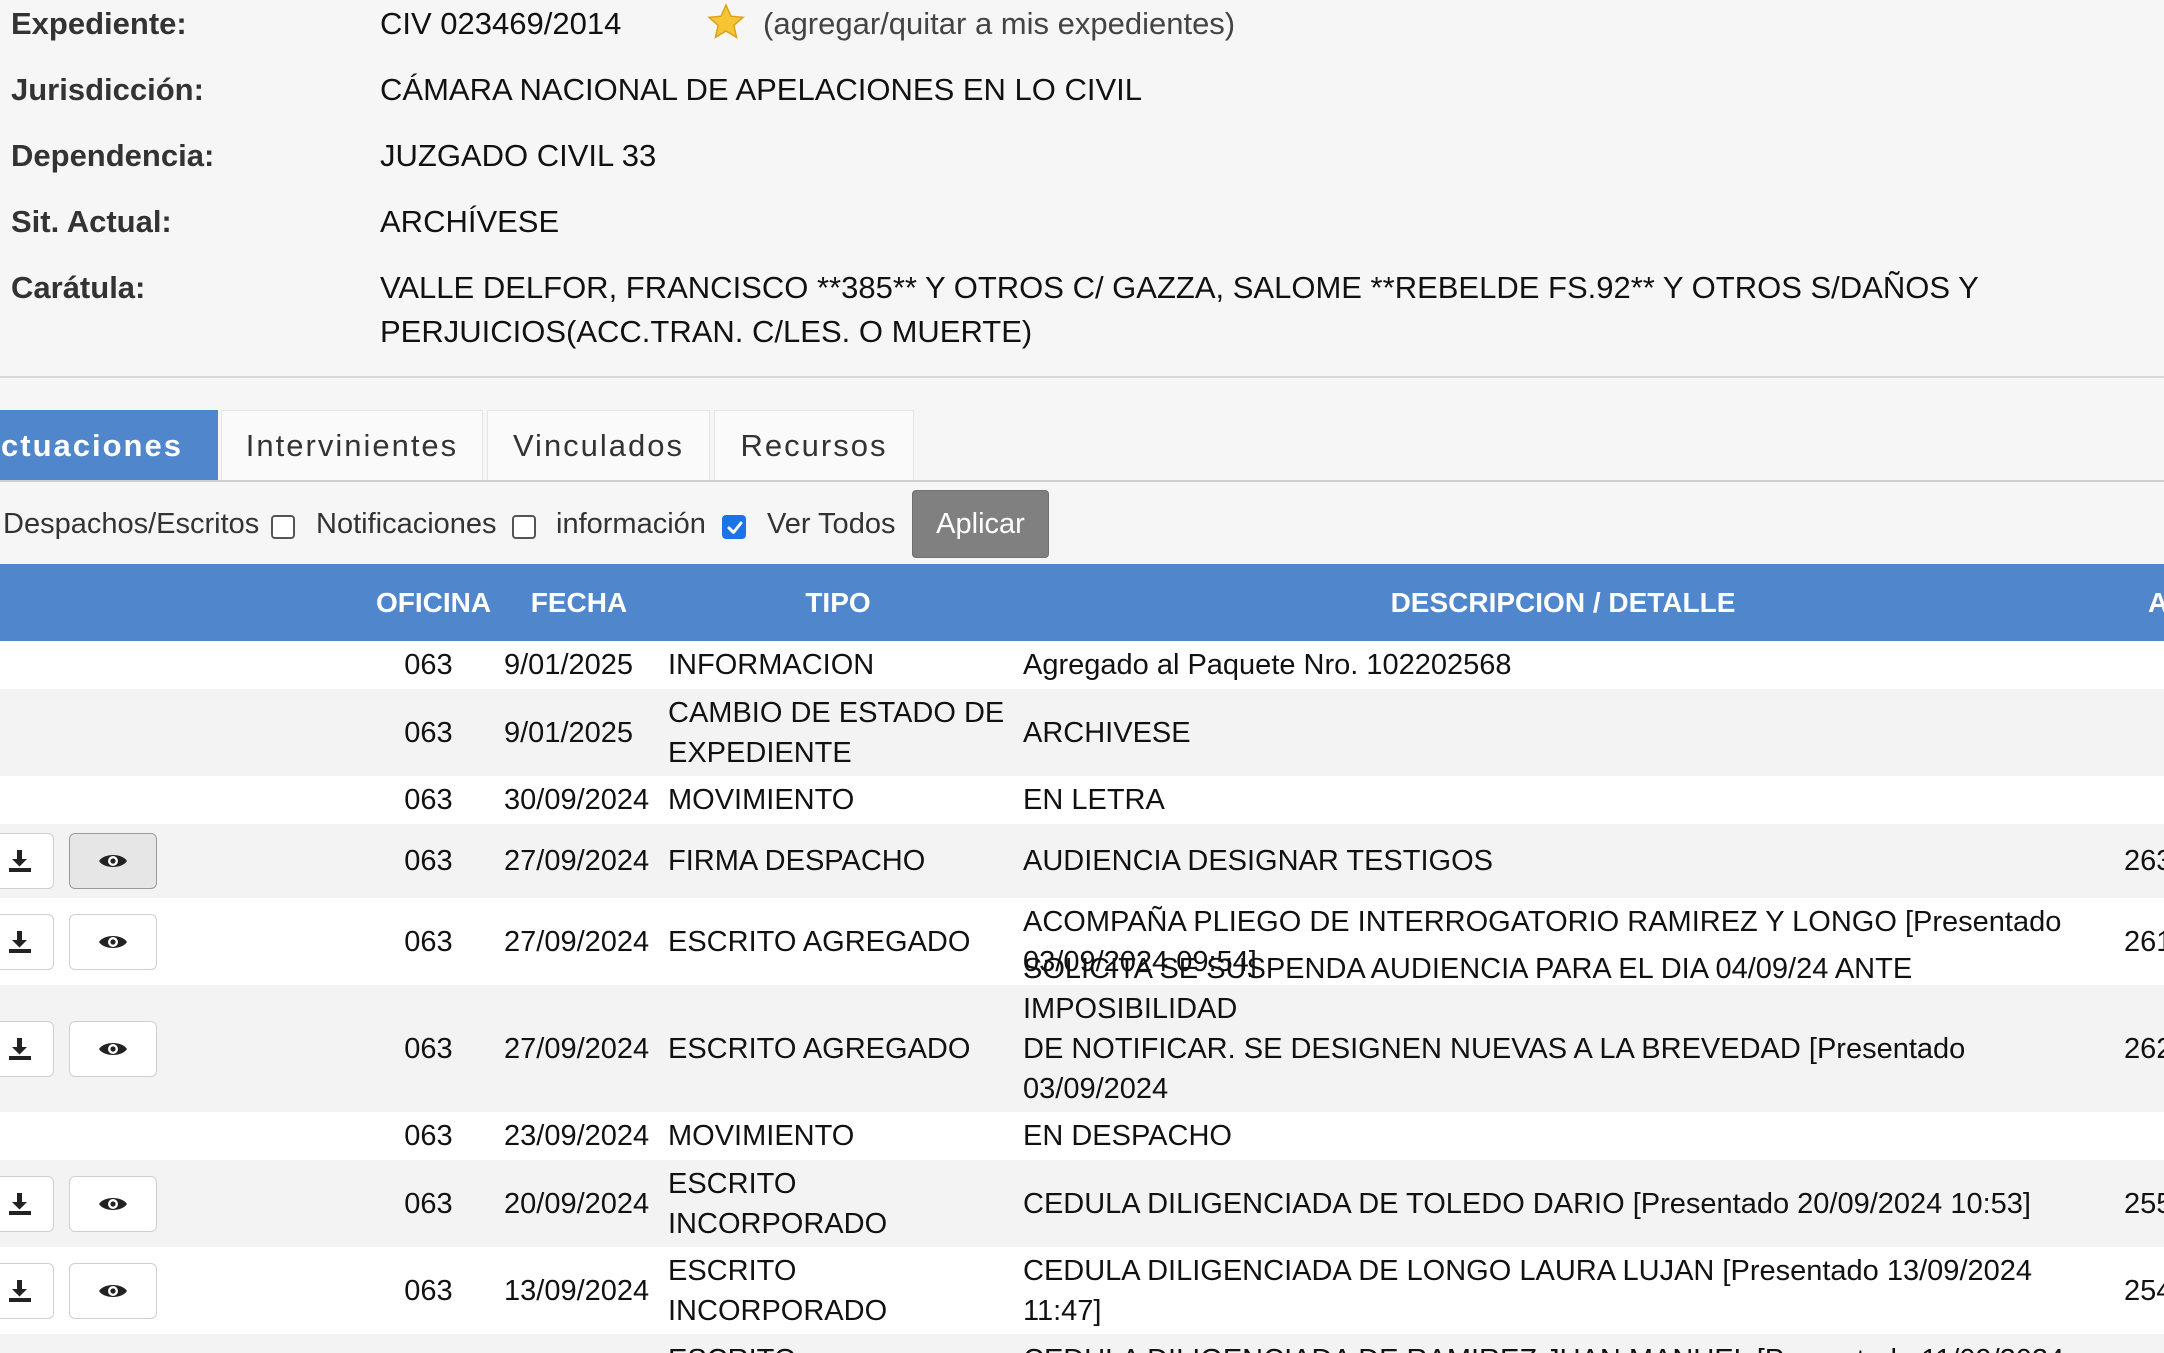 The image size is (2164, 1353). I want to click on favorite-toggle-link: (agregar/quitar a mis expedientes), so click(999, 24).